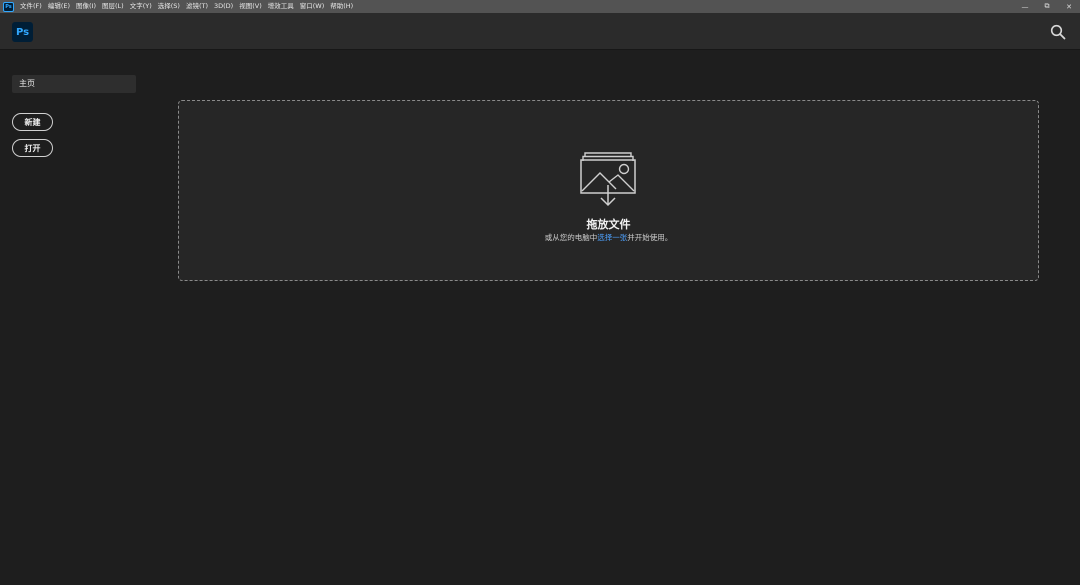 This screenshot has height=585, width=1080. What do you see at coordinates (540, 31) in the screenshot?
I see `app-header: Ps` at bounding box center [540, 31].